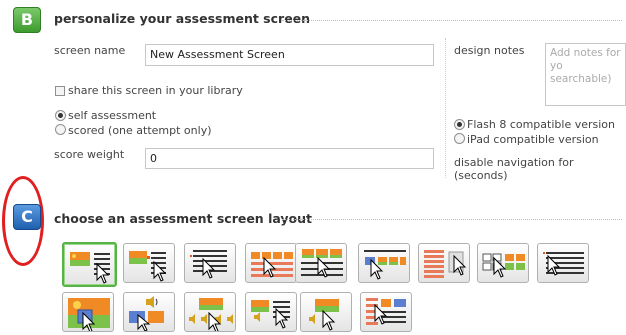 The height and width of the screenshot is (335, 626). What do you see at coordinates (27, 217) in the screenshot?
I see `step-c-badge: C` at bounding box center [27, 217].